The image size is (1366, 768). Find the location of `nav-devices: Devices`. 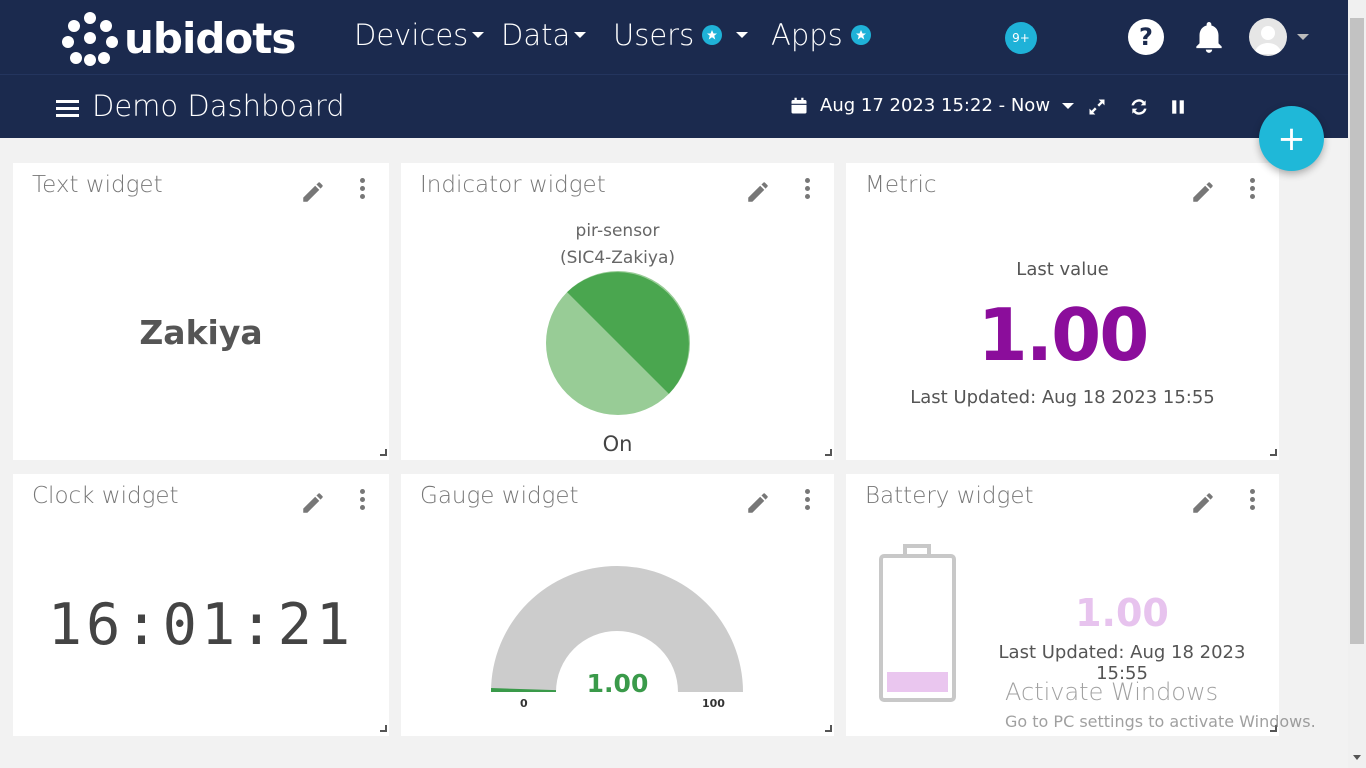

nav-devices: Devices is located at coordinates (419, 35).